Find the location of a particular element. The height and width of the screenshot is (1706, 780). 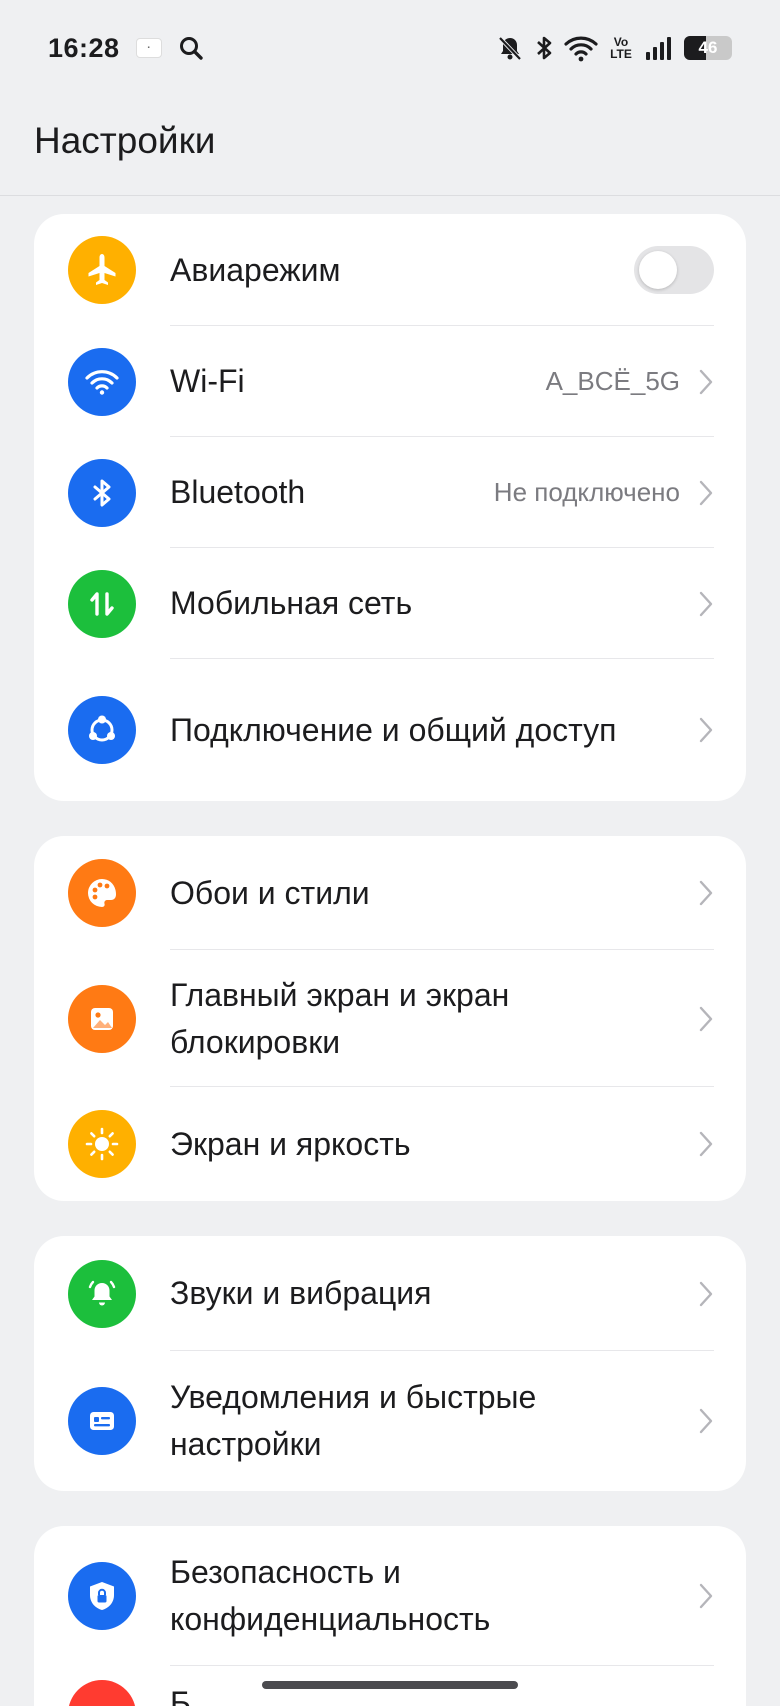

setting-home-lock-screen: Главный экран и экран блокировки is located at coordinates (390, 1018).